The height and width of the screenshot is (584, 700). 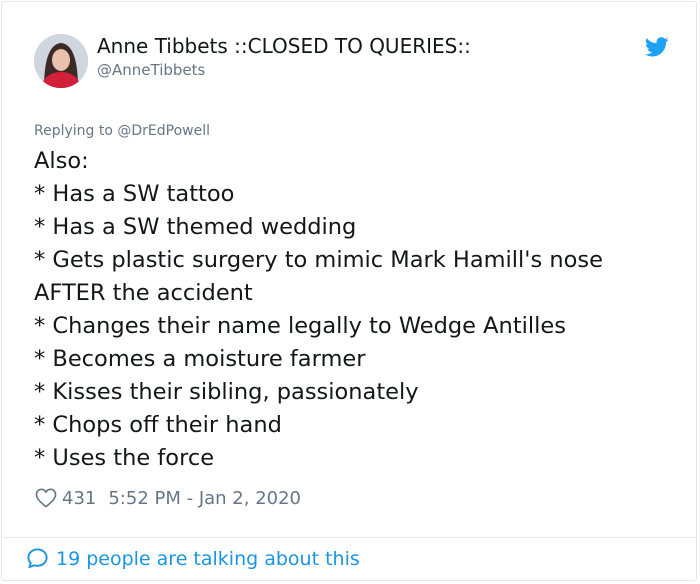 What do you see at coordinates (208, 558) in the screenshot?
I see `talking-about-text: 19 people are talking about this` at bounding box center [208, 558].